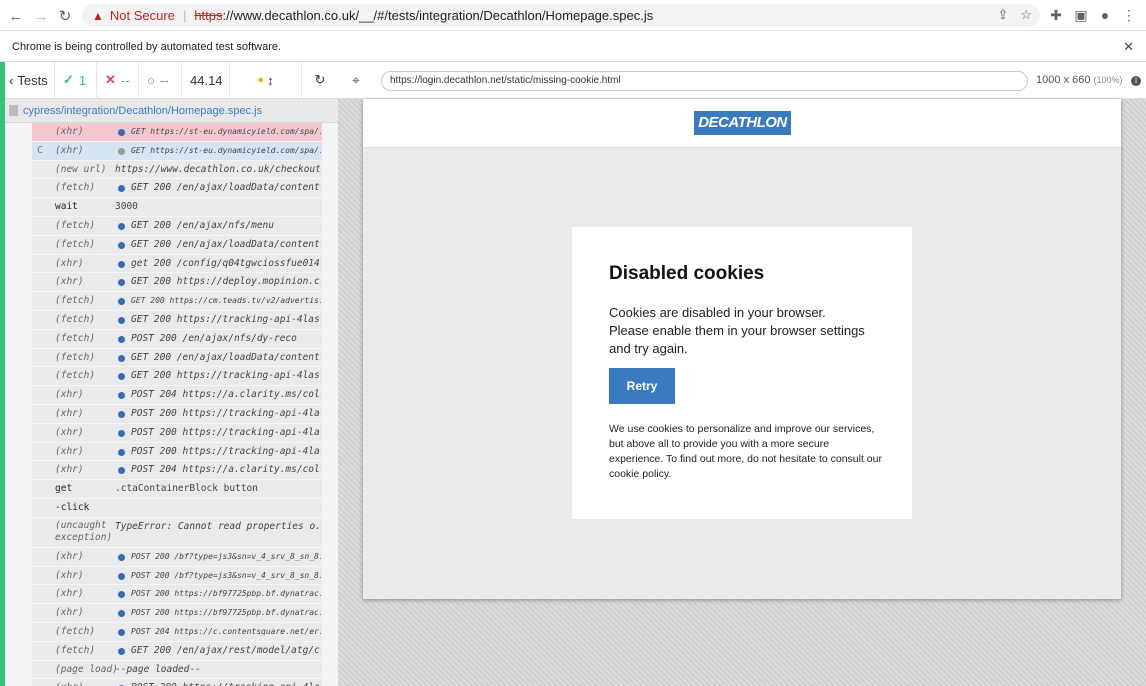 The width and height of the screenshot is (1146, 686). I want to click on forward-icon: →, so click(41, 16).